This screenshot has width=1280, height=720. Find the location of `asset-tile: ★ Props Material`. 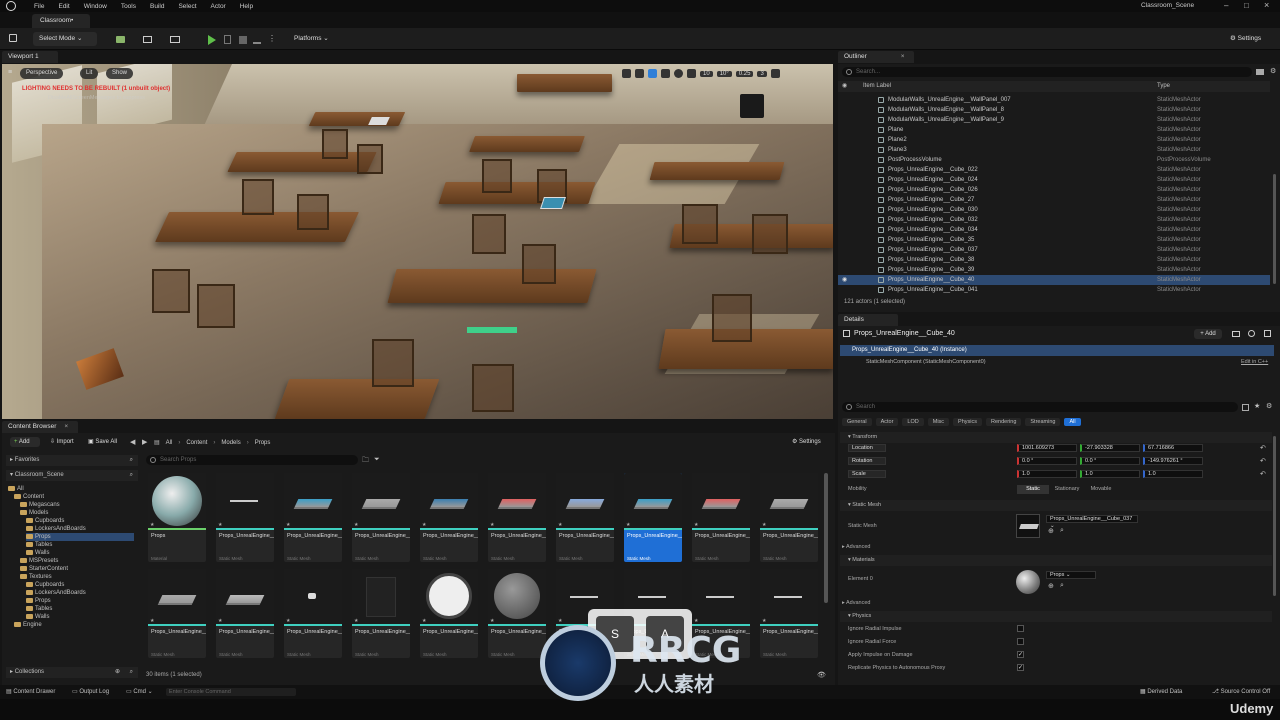

asset-tile: ★ Props Material is located at coordinates (177, 517).